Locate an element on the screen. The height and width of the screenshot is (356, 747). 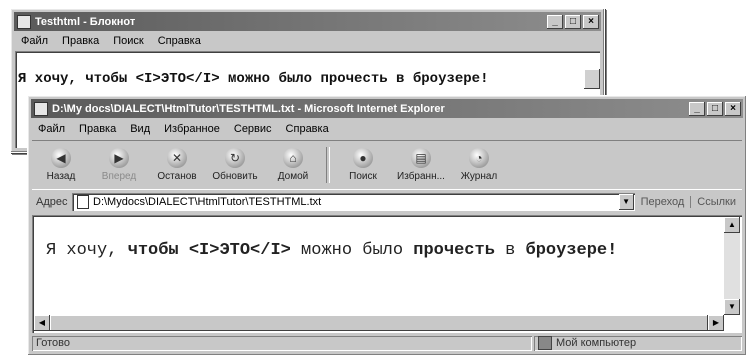
notepad-app-icon is located at coordinates (24, 21).